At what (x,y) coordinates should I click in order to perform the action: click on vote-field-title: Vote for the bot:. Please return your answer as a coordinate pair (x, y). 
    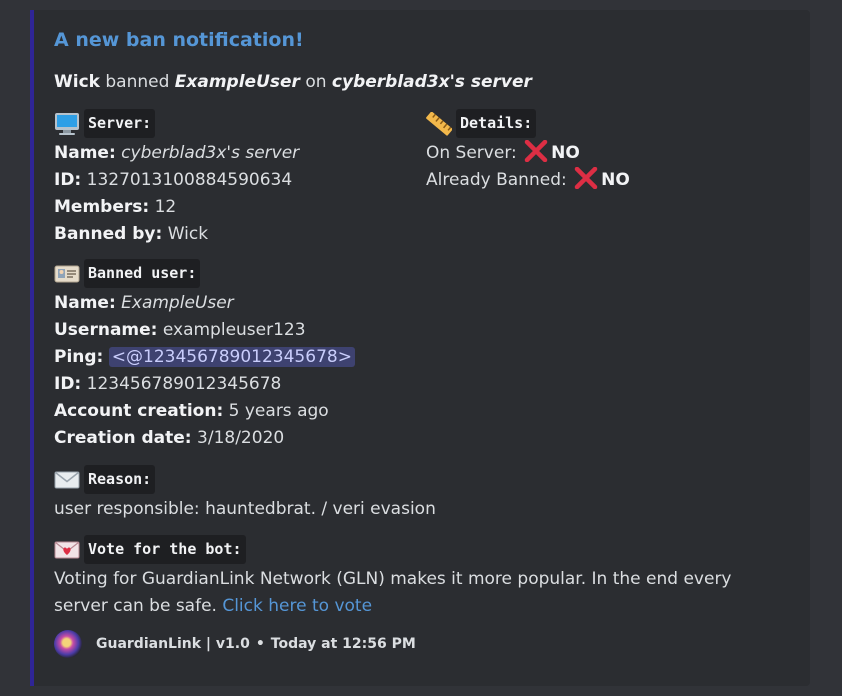
    Looking at the image, I should click on (165, 549).